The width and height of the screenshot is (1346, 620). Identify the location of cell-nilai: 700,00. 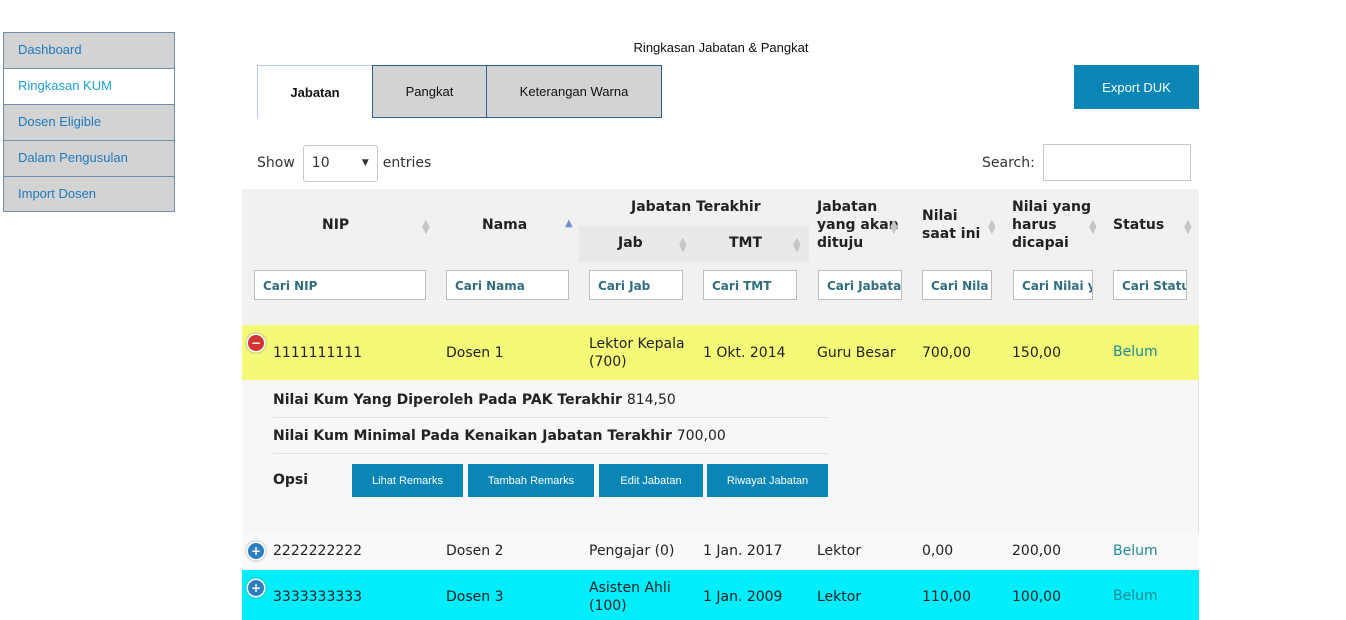
(946, 353).